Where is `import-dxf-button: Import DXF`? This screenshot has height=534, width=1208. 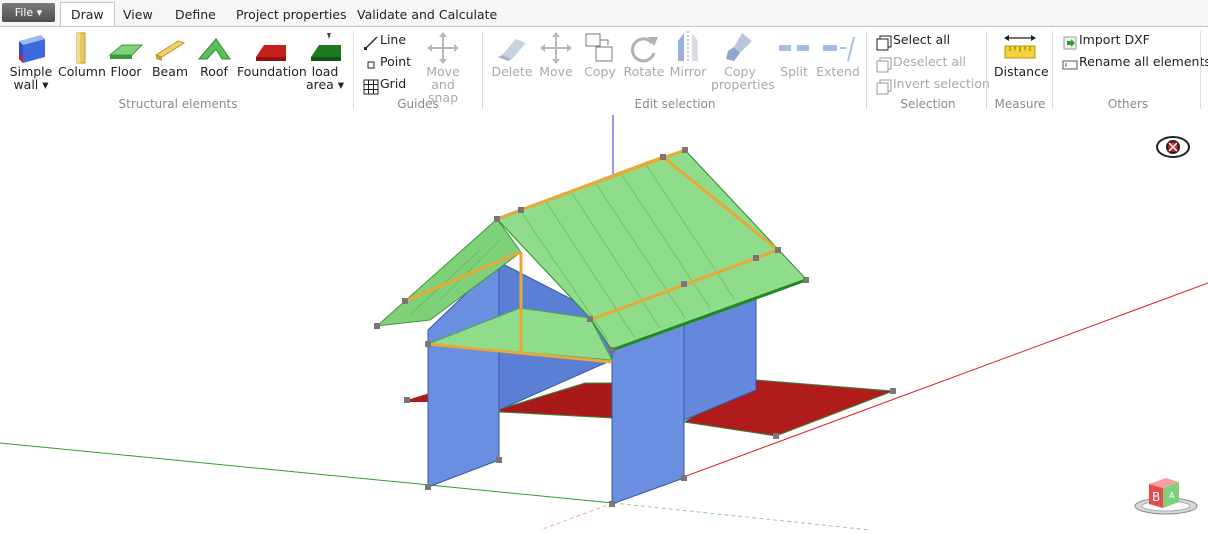 import-dxf-button: Import DXF is located at coordinates (1106, 40).